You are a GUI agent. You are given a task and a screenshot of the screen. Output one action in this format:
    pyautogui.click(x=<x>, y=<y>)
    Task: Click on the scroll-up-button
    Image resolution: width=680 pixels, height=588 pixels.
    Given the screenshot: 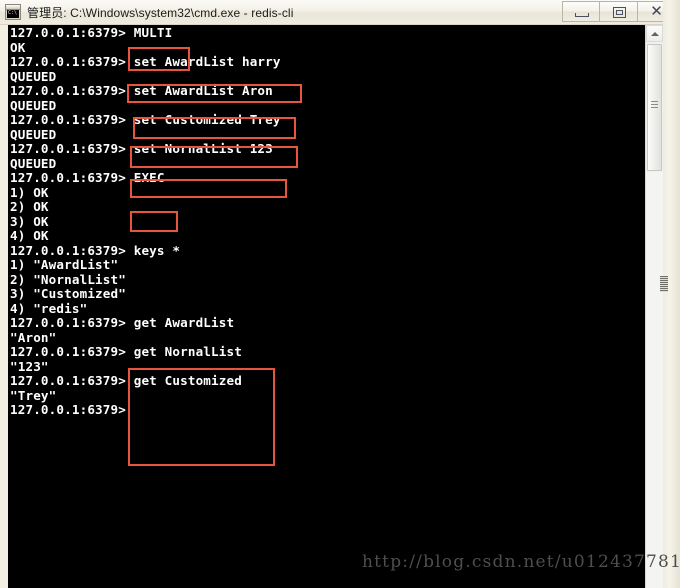 What is the action you would take?
    pyautogui.click(x=654, y=33)
    